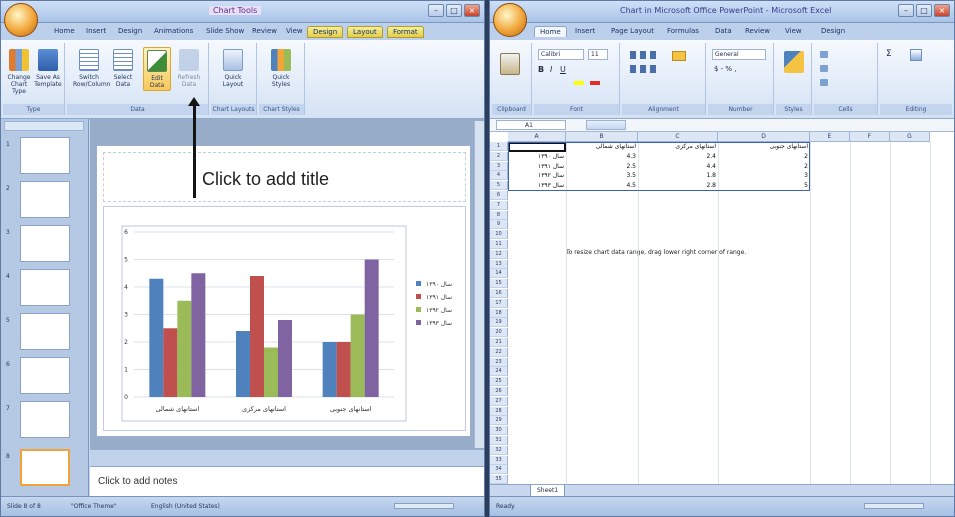 This screenshot has width=955, height=517. What do you see at coordinates (44, 126) in the screenshot?
I see `thumbnail-pane-tabs` at bounding box center [44, 126].